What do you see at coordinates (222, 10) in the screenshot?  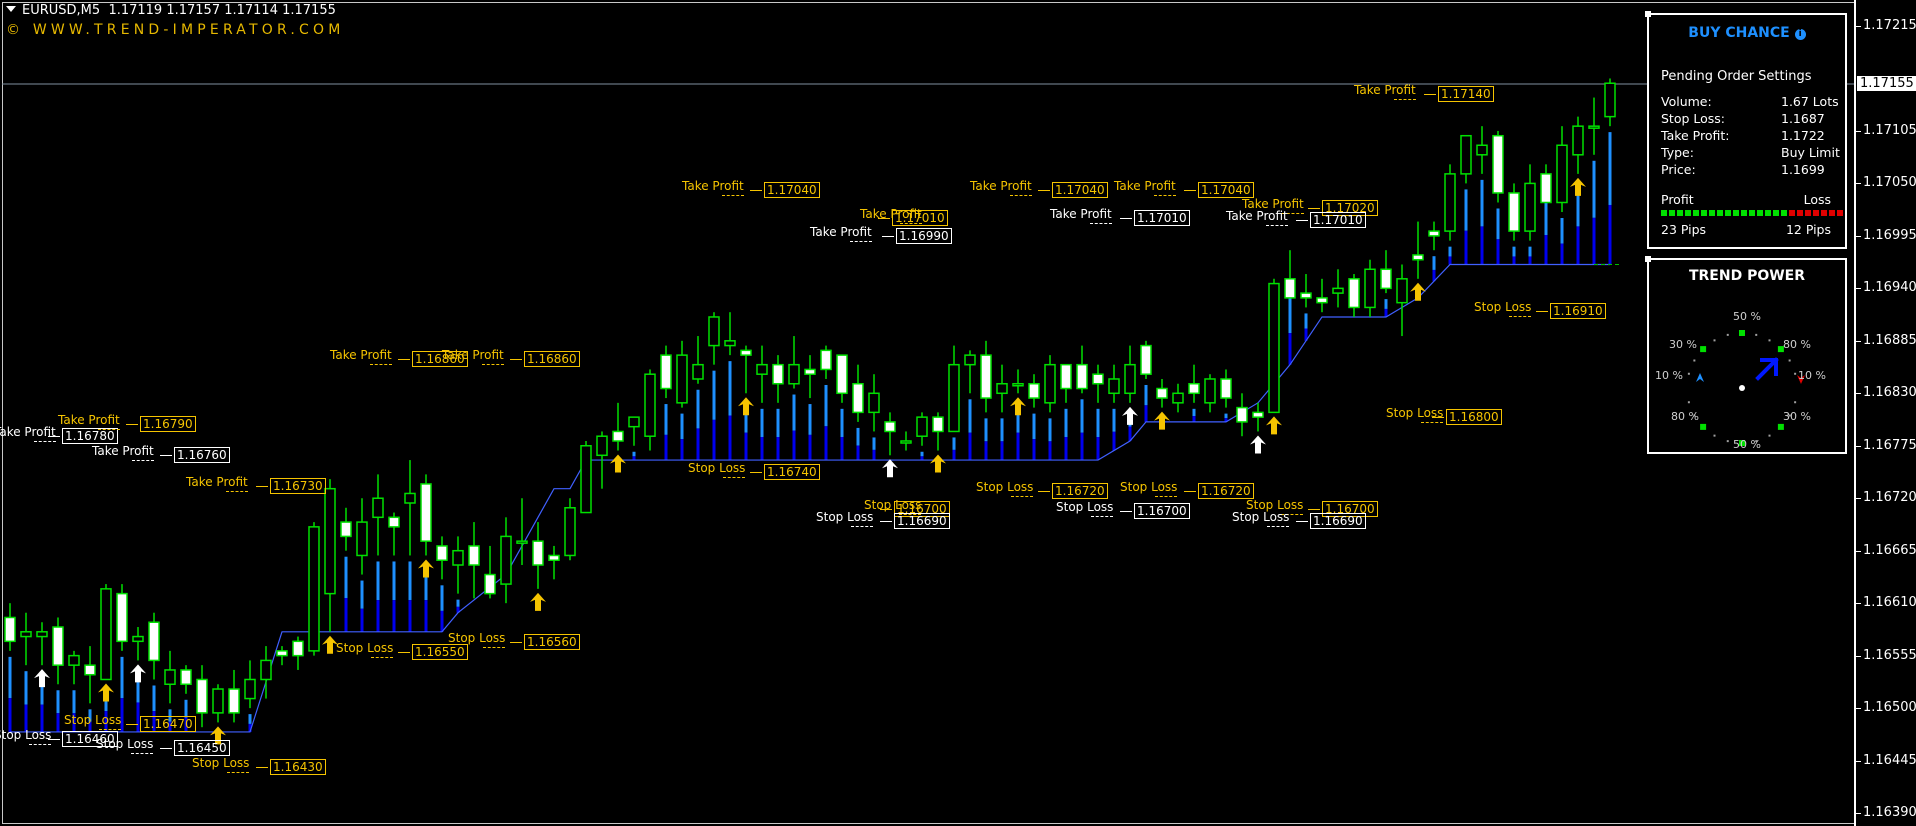 I see `ohlc-values: 1.17119 1.17157 1.17114 1.17155` at bounding box center [222, 10].